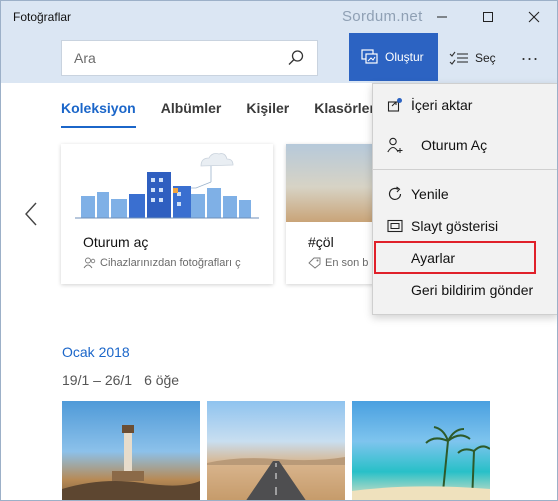 This screenshot has width=558, height=501. I want to click on signin-card: Oturum aç Cihazlarınızdan fotoğrafları ç, so click(167, 214).